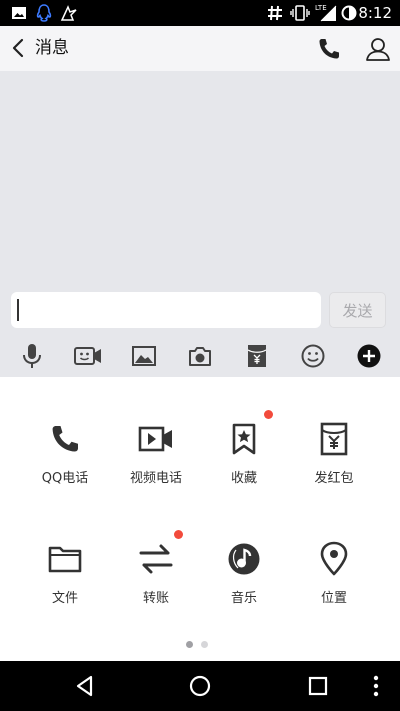  I want to click on bookmark-star-icon, so click(244, 439).